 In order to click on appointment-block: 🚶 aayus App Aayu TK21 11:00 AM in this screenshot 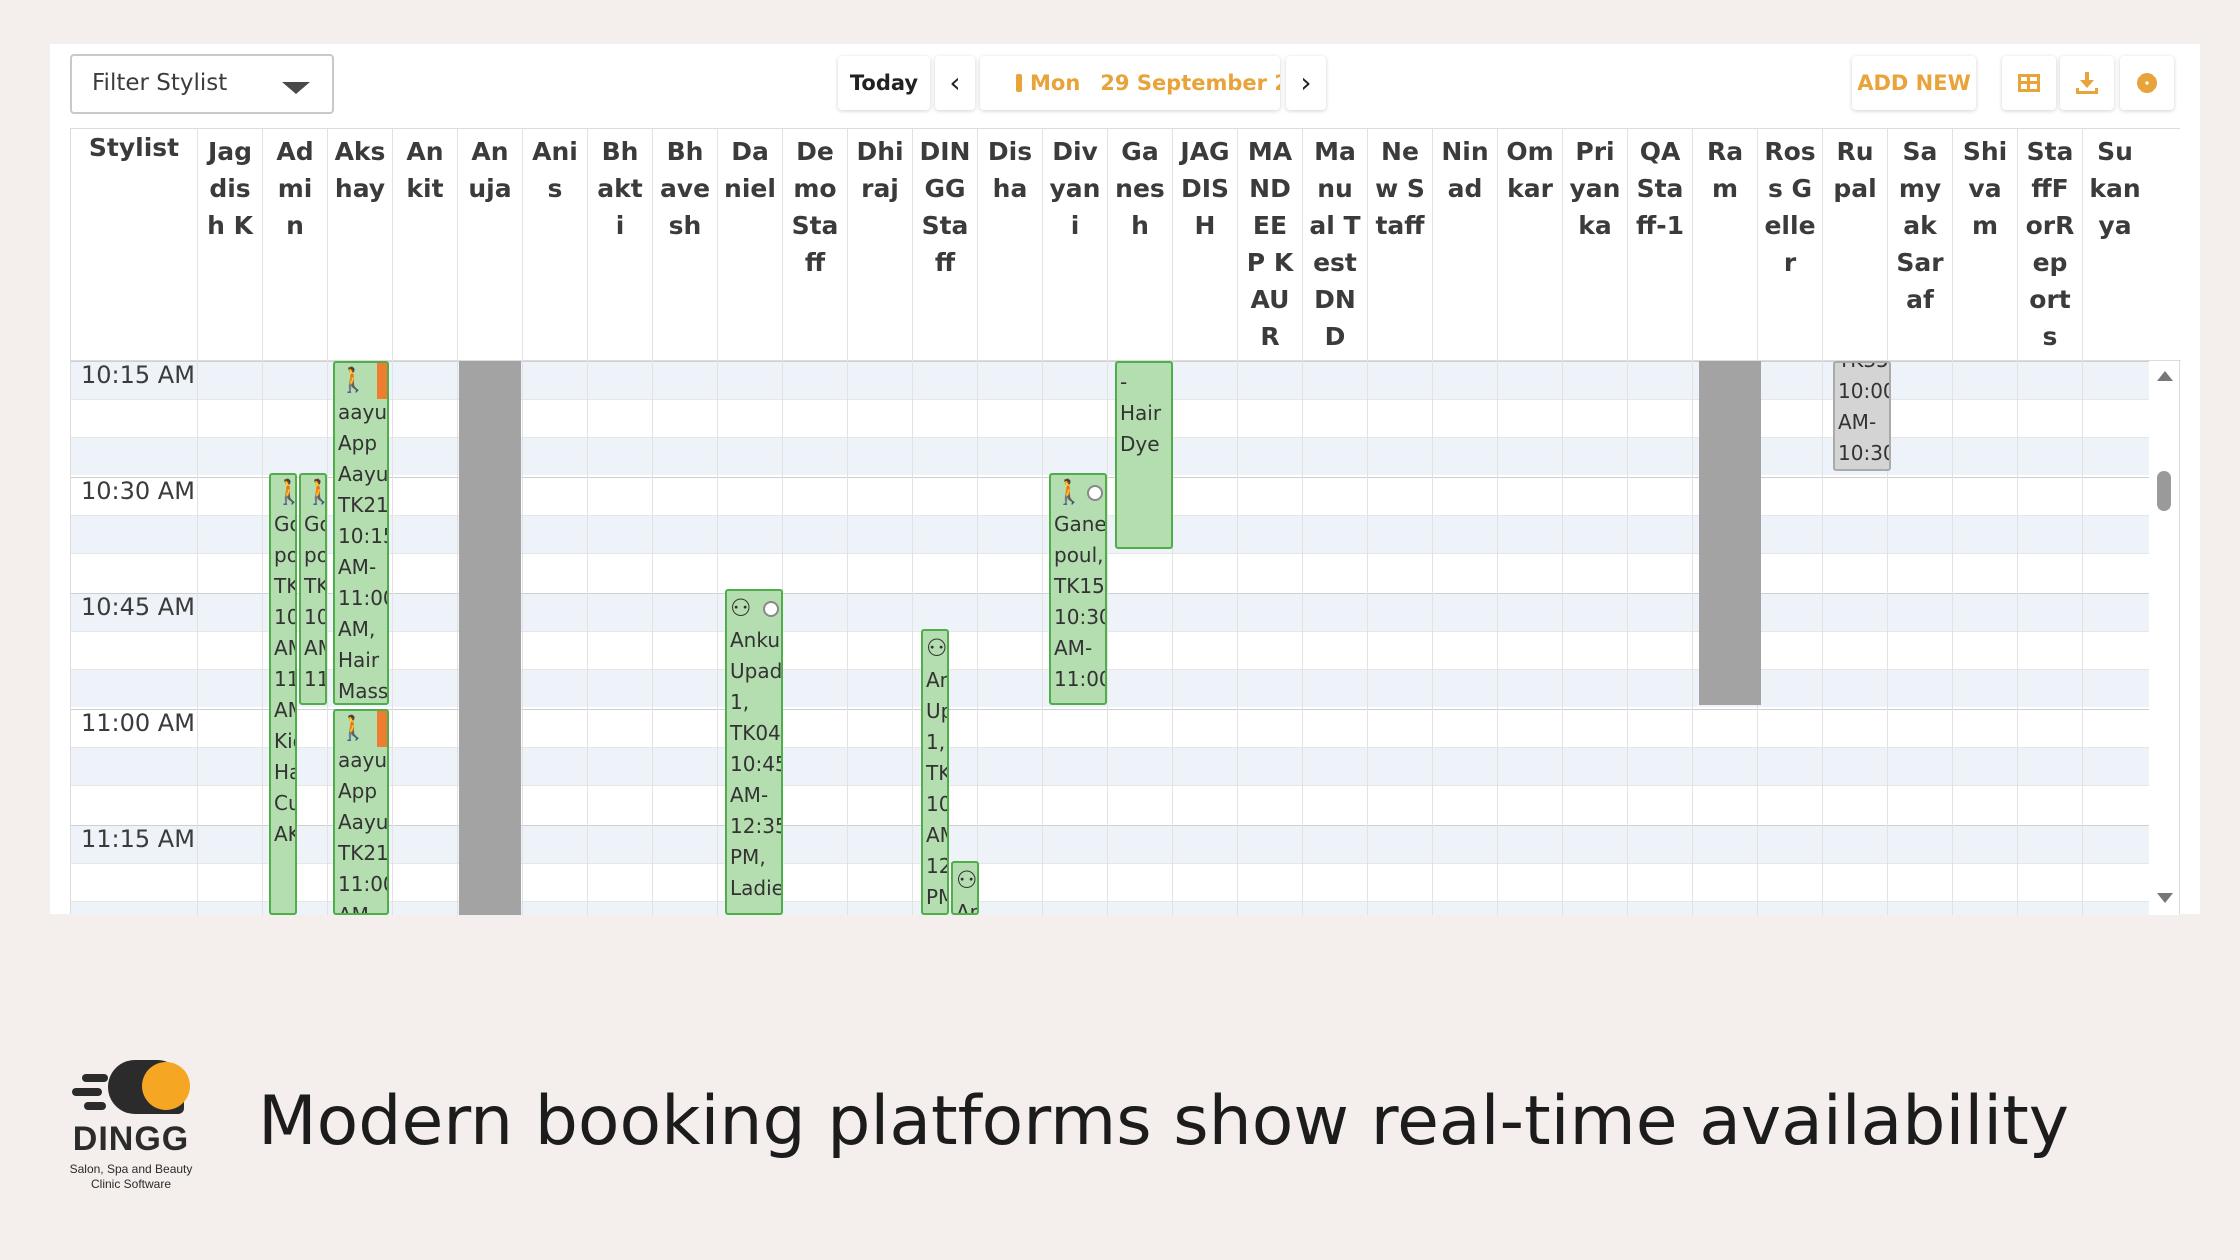, I will do `click(361, 812)`.